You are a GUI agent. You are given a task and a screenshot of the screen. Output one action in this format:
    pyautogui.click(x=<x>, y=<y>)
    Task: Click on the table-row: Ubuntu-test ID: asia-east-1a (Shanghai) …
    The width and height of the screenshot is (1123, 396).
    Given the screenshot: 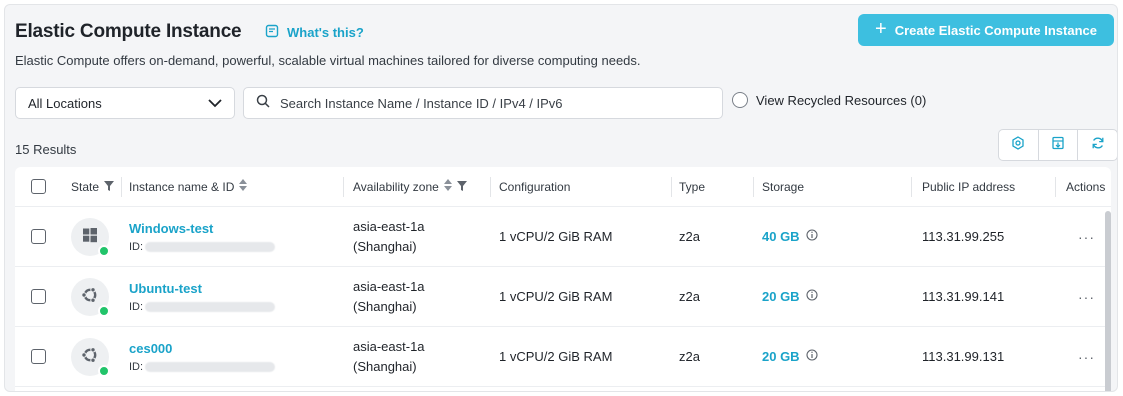 What is the action you would take?
    pyautogui.click(x=563, y=297)
    